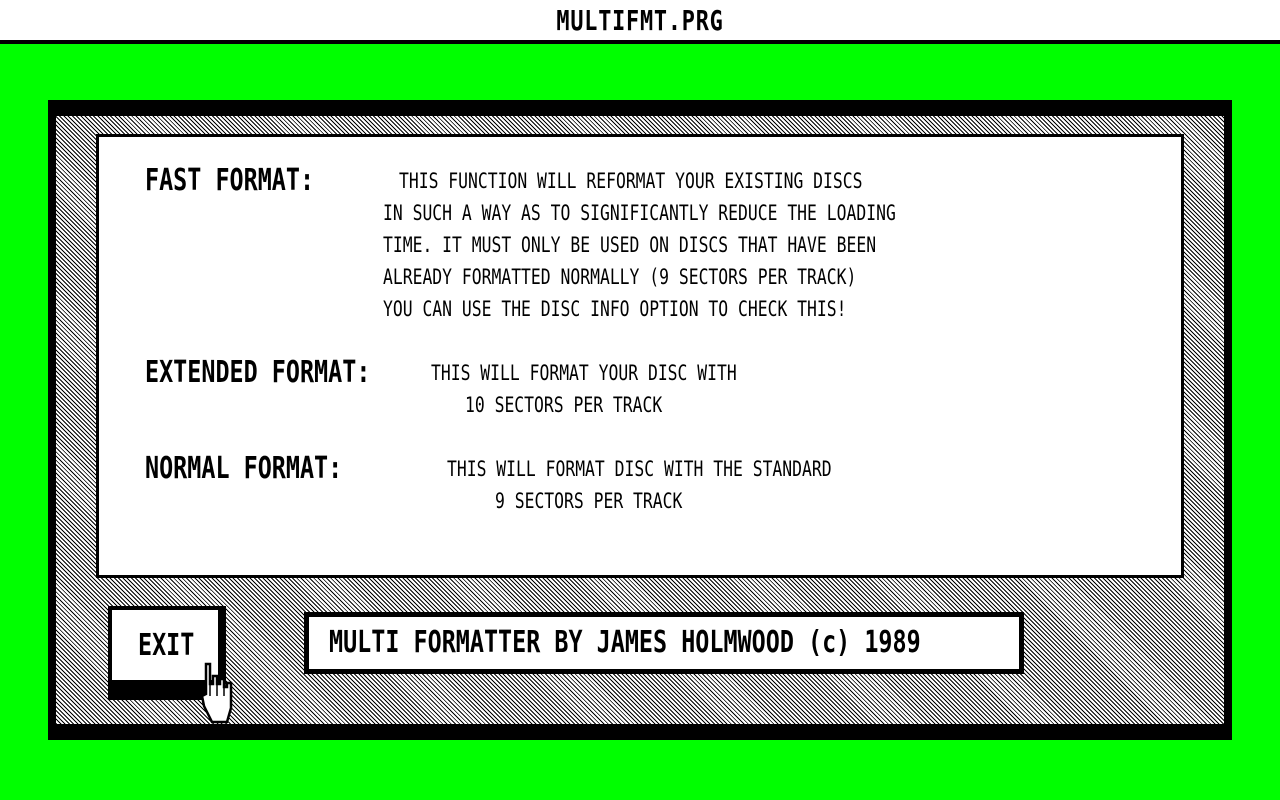  Describe the element at coordinates (166, 645) in the screenshot. I see `exit-button-label: EXIT` at that location.